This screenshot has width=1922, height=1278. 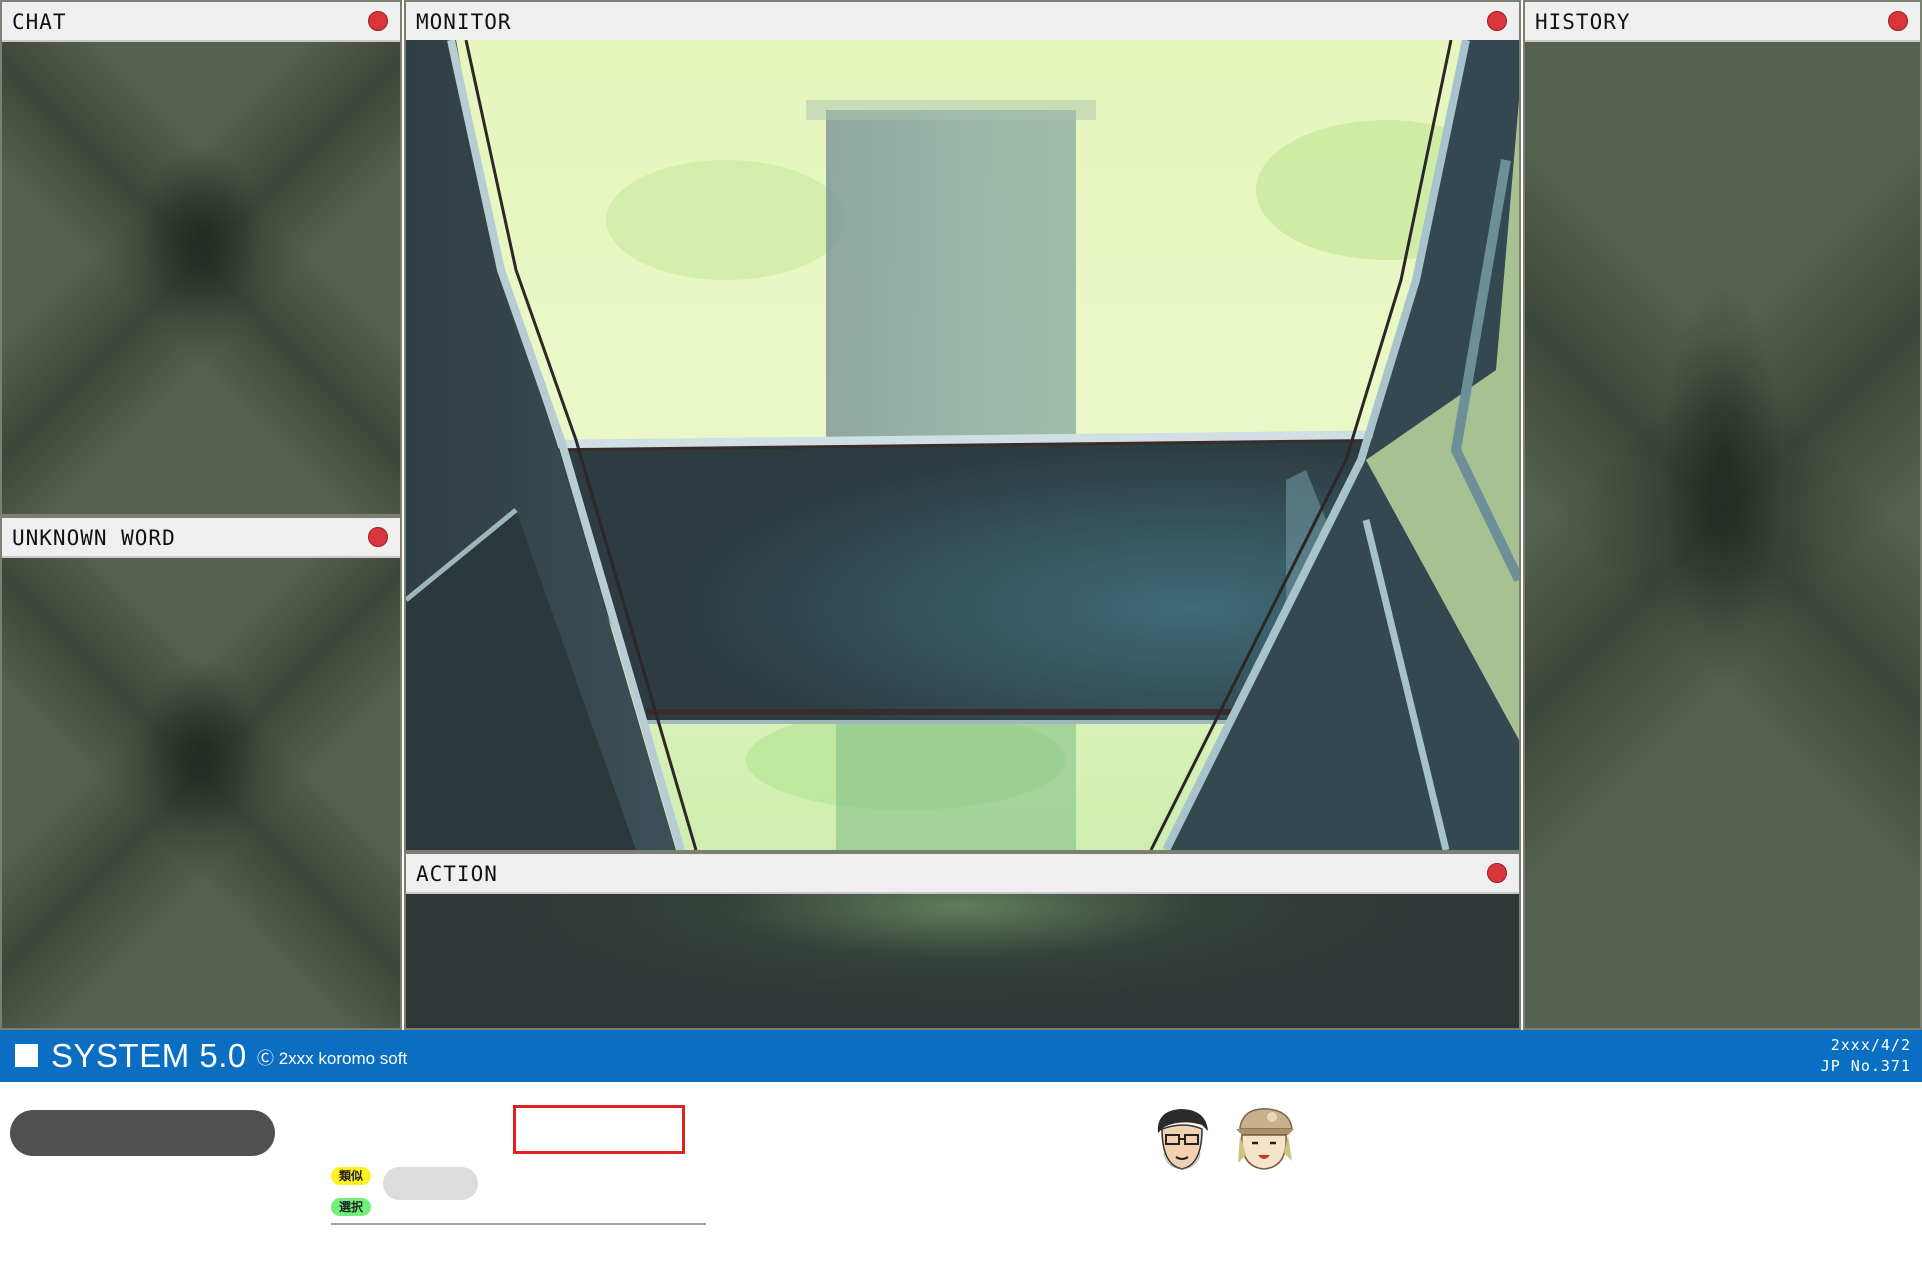 What do you see at coordinates (201, 258) in the screenshot?
I see `chat-panel: CHAT` at bounding box center [201, 258].